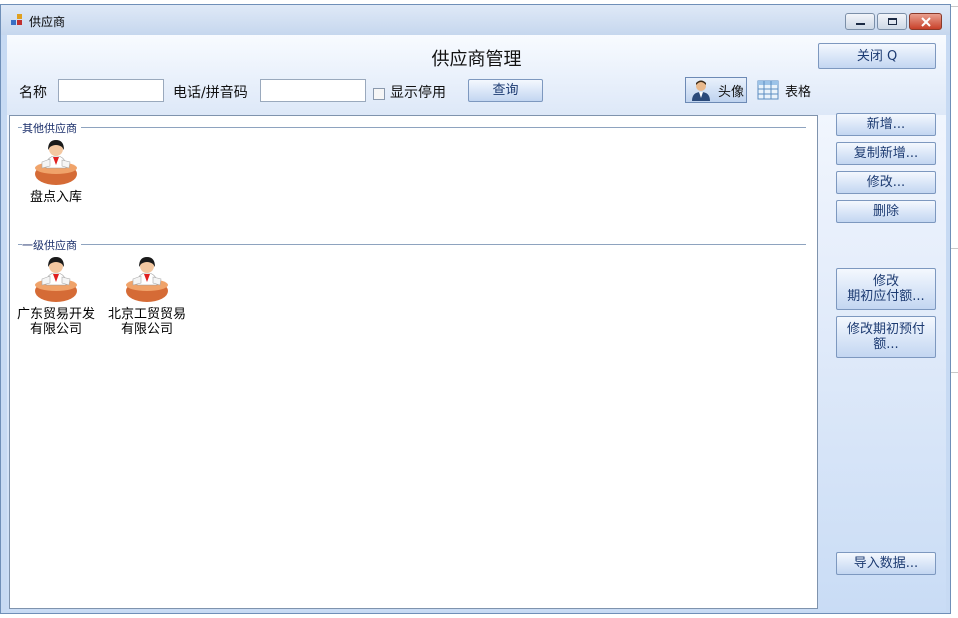 Image resolution: width=958 pixels, height=618 pixels. I want to click on delete-button: 删除, so click(886, 211).